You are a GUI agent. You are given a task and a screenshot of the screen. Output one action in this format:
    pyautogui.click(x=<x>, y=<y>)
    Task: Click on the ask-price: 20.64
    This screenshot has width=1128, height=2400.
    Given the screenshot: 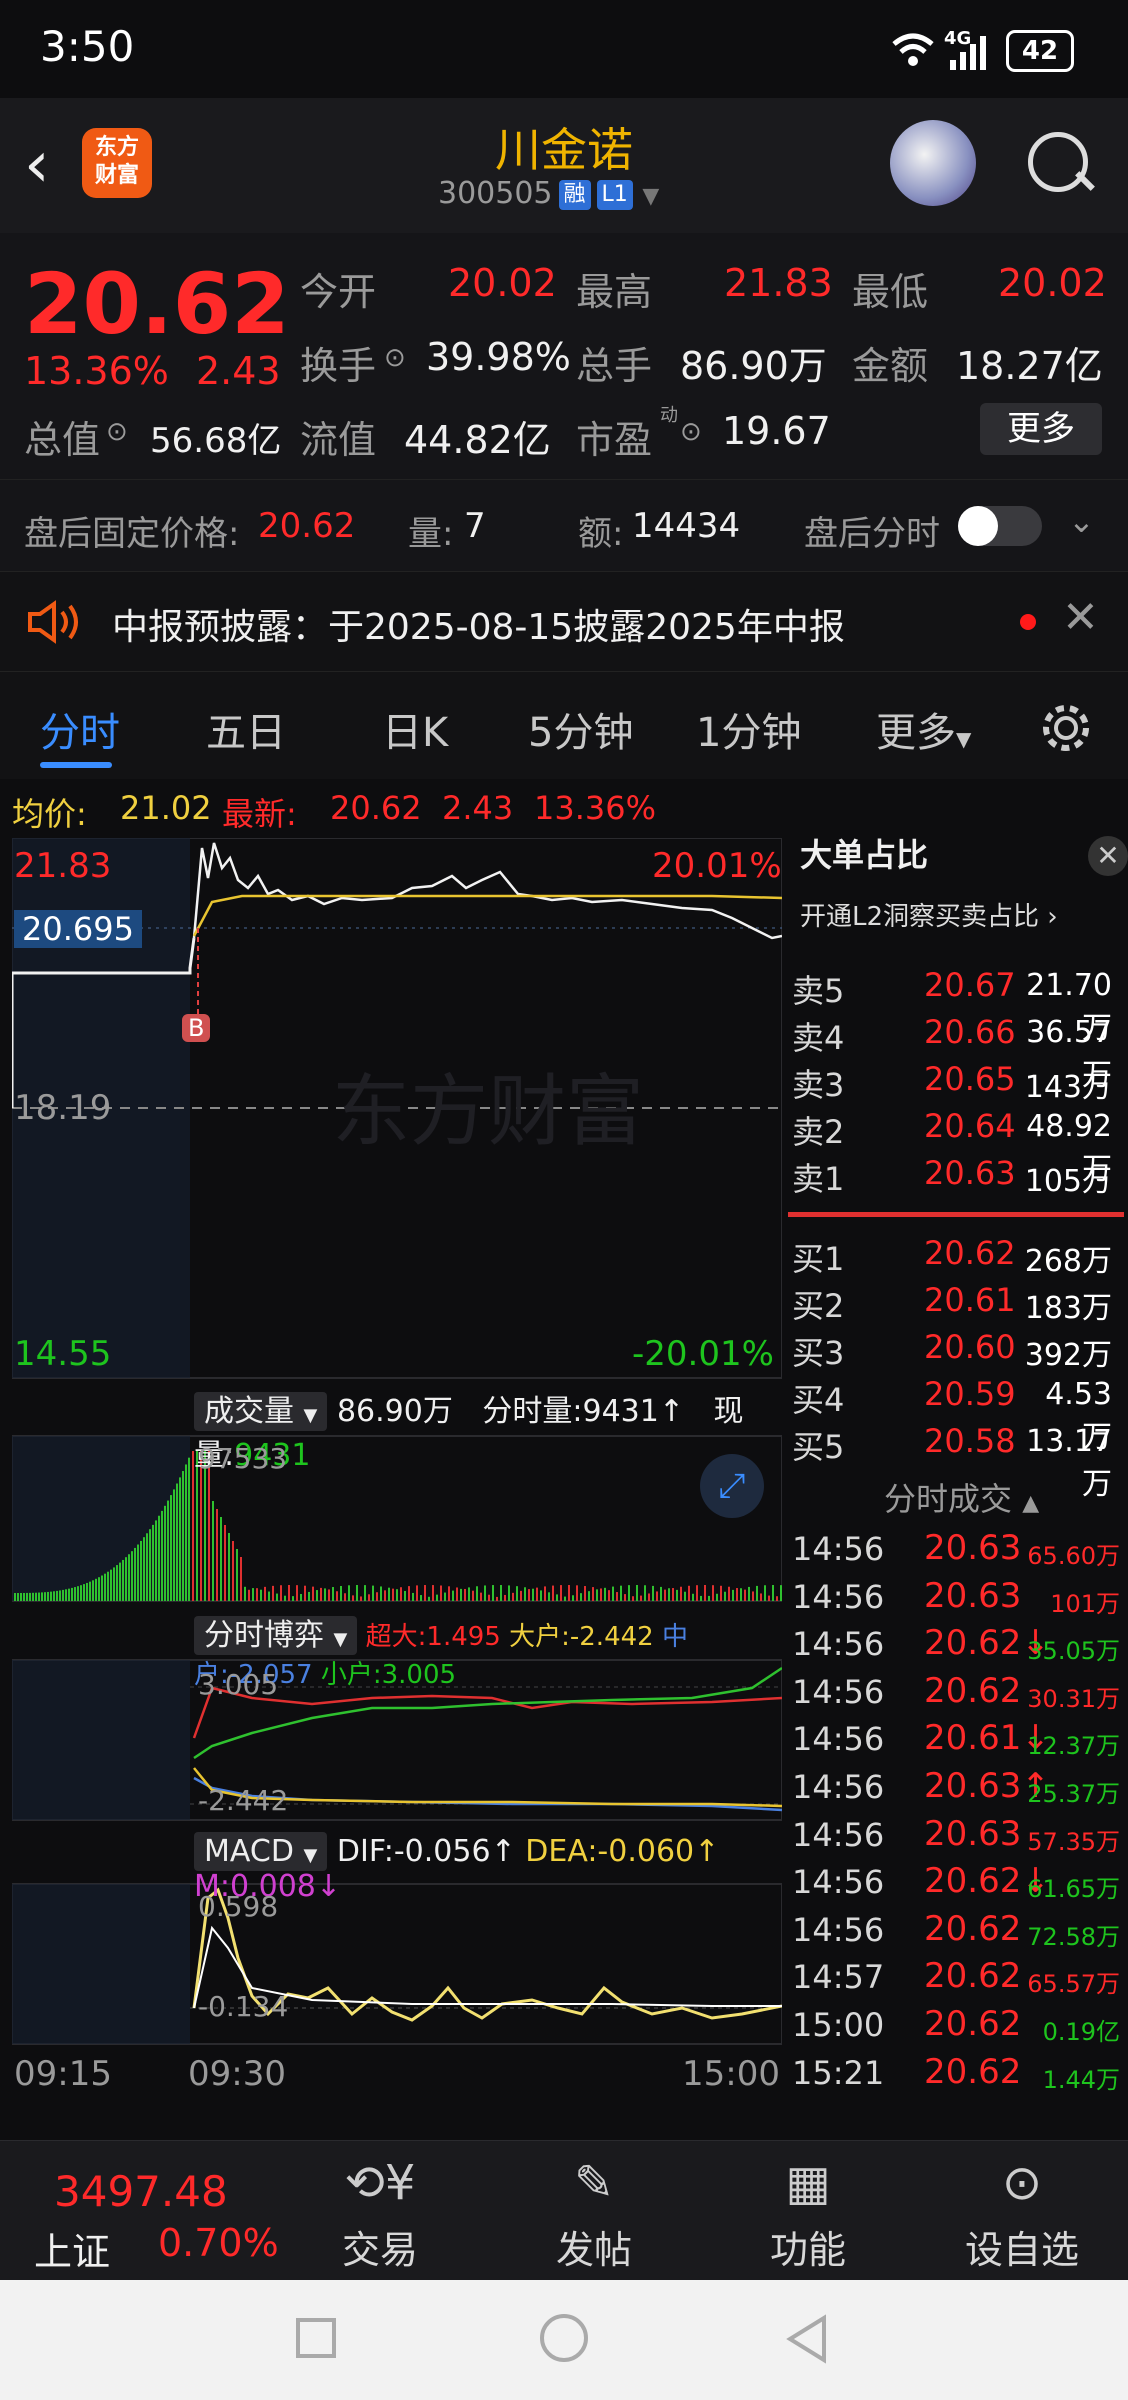 What is the action you would take?
    pyautogui.click(x=970, y=1126)
    